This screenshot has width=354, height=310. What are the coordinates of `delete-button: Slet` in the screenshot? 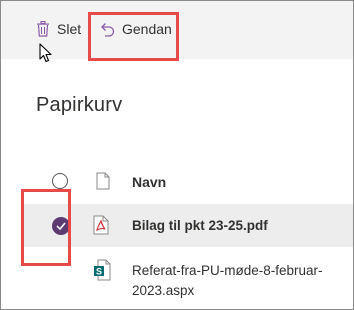 It's located at (58, 29).